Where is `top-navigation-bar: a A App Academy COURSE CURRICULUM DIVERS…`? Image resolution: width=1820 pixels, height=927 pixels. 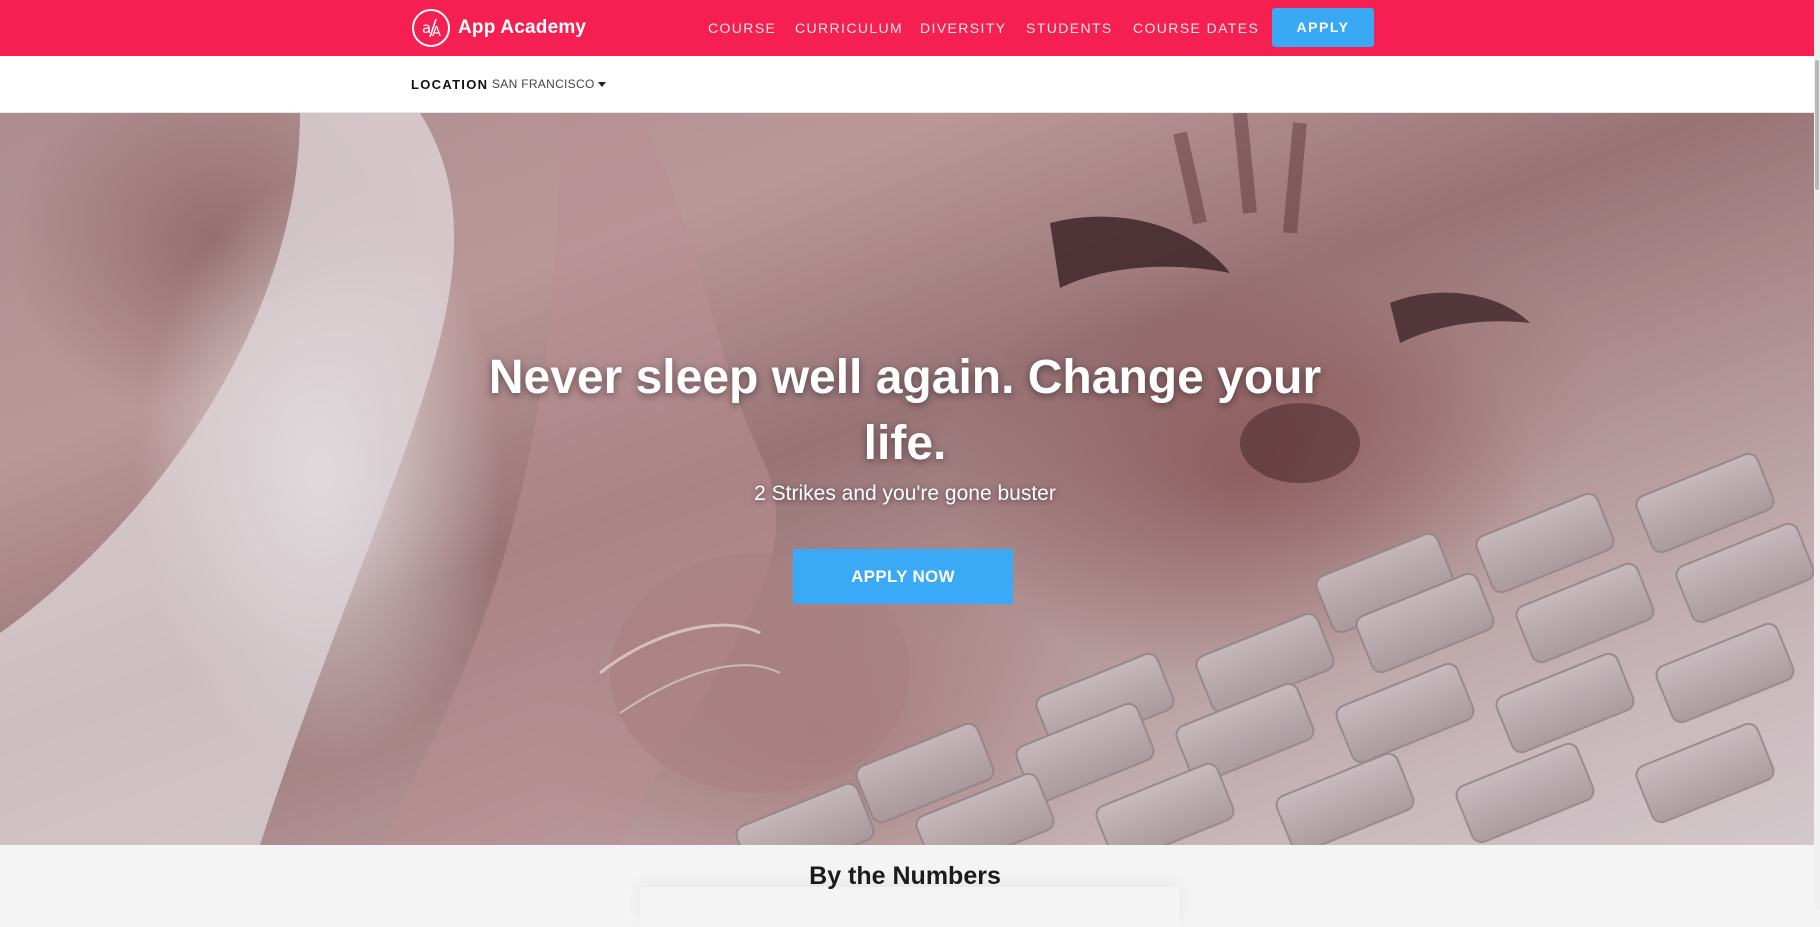
top-navigation-bar: a A App Academy COURSE CURRICULUM DIVERS… is located at coordinates (907, 28).